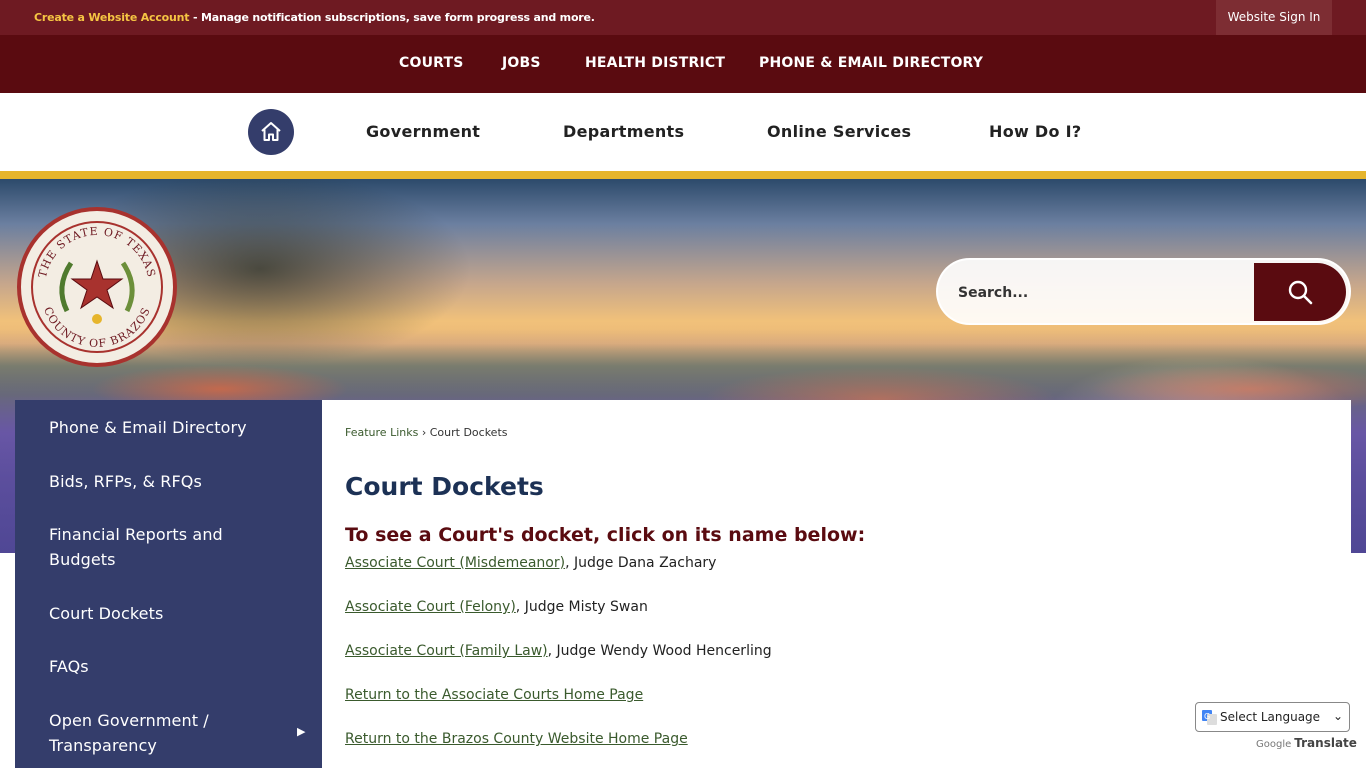  I want to click on gold-divider, so click(683, 175).